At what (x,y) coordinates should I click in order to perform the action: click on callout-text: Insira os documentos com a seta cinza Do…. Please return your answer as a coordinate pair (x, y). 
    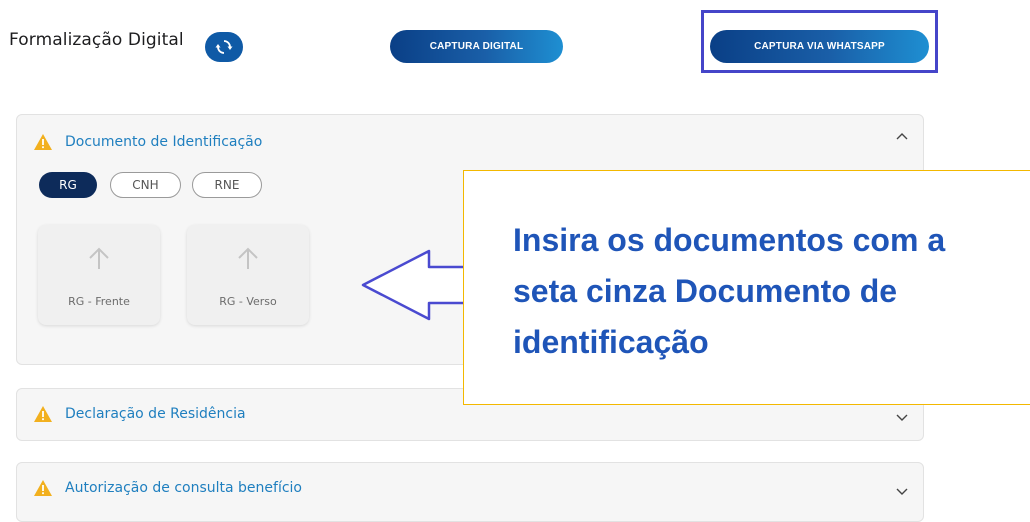
    Looking at the image, I should click on (729, 291).